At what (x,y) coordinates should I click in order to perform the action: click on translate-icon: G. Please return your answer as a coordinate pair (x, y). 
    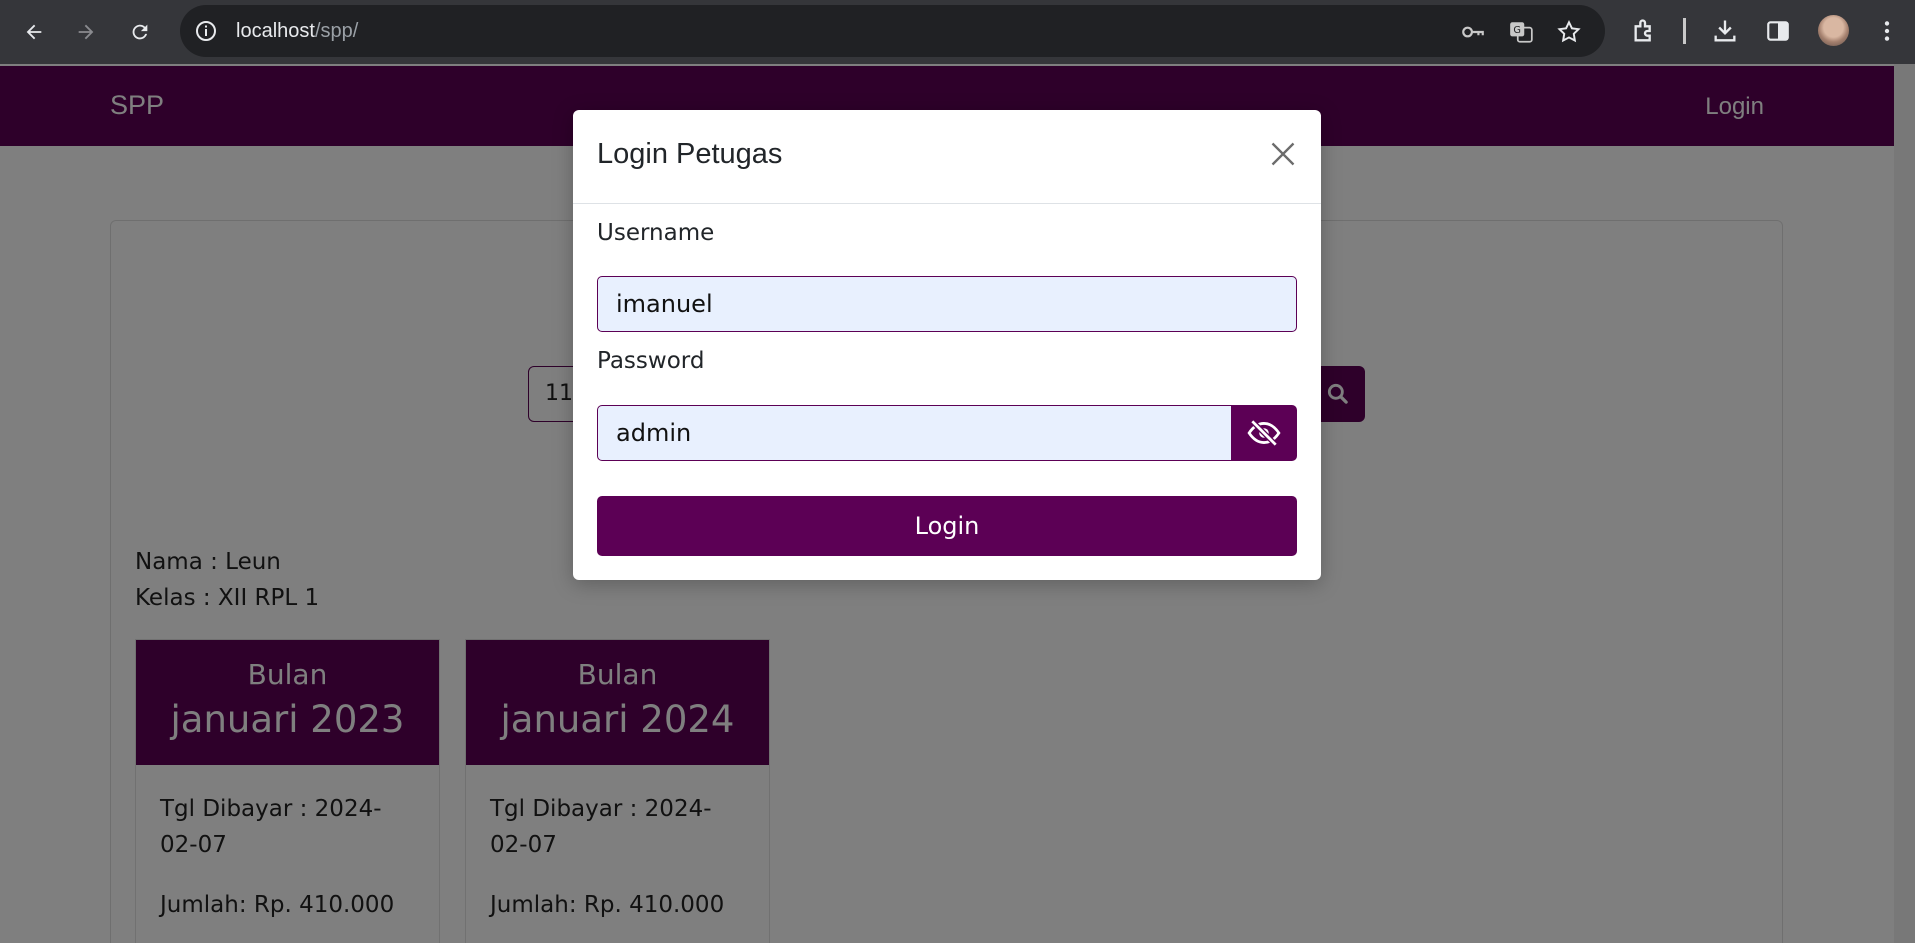
    Looking at the image, I should click on (1521, 32).